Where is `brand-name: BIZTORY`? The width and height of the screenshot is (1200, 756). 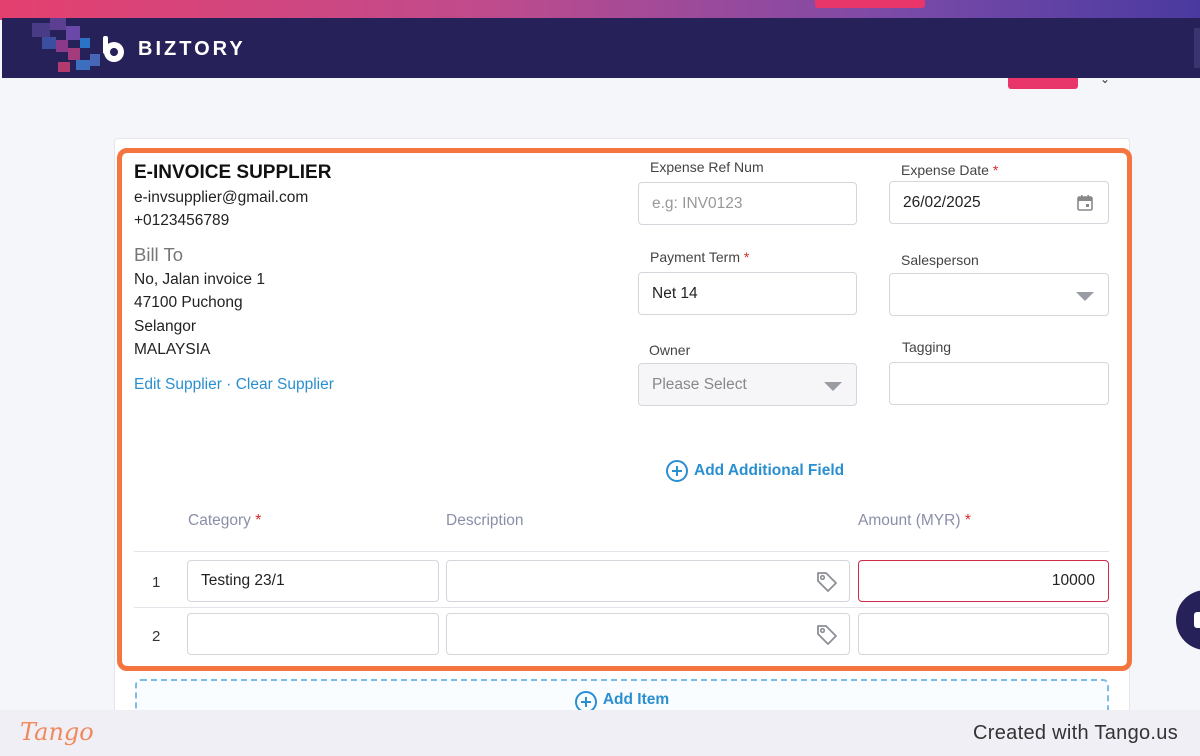 brand-name: BIZTORY is located at coordinates (192, 48).